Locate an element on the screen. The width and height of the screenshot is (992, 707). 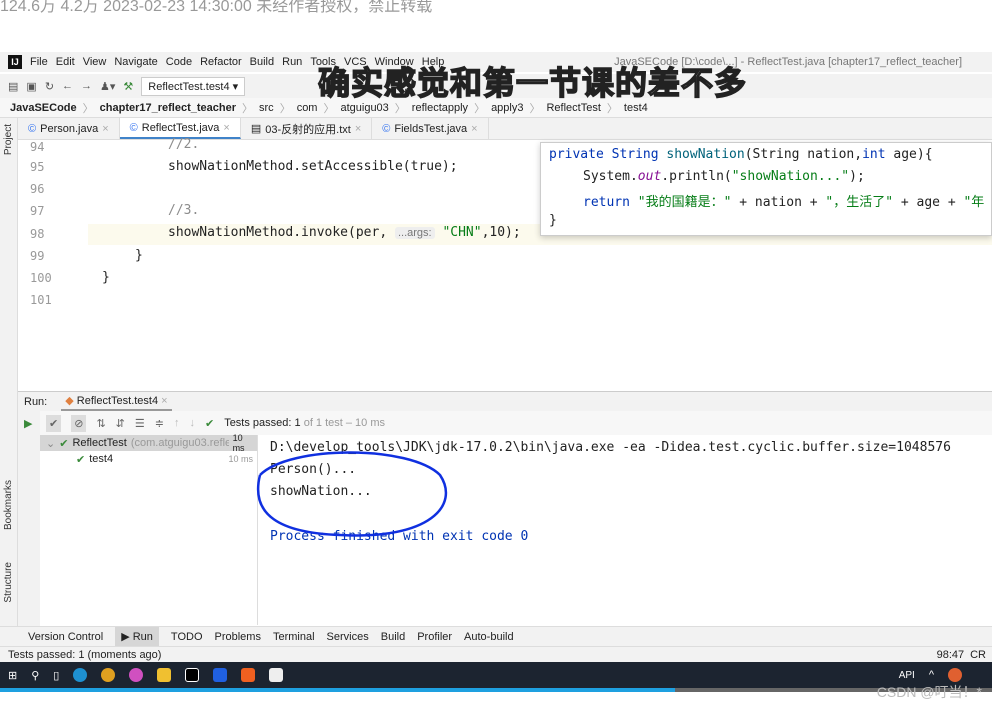
code-line: //3. is located at coordinates (184, 210).